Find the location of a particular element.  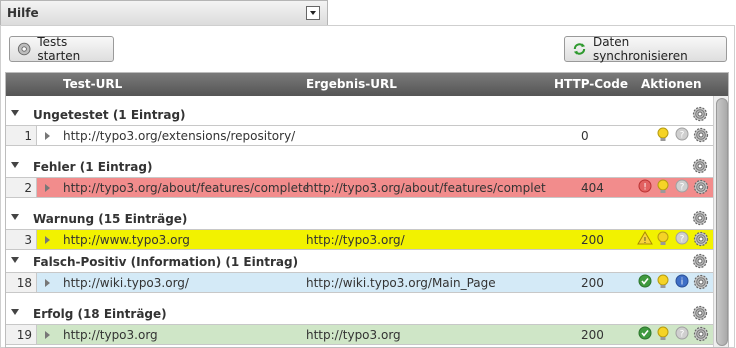

result-url-cell: http://typo3.org is located at coordinates (353, 335).